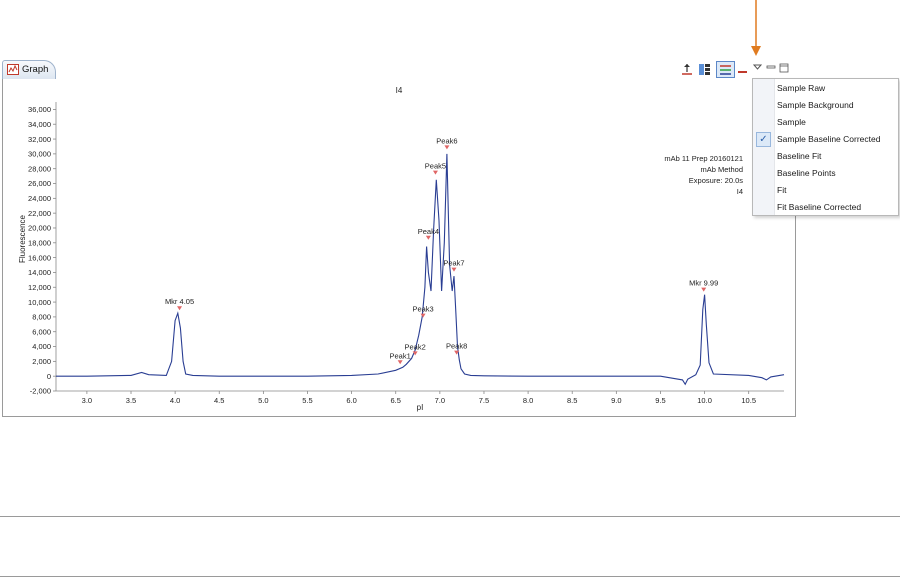 The height and width of the screenshot is (581, 900). I want to click on peak-annotation: Peak4, so click(428, 233).